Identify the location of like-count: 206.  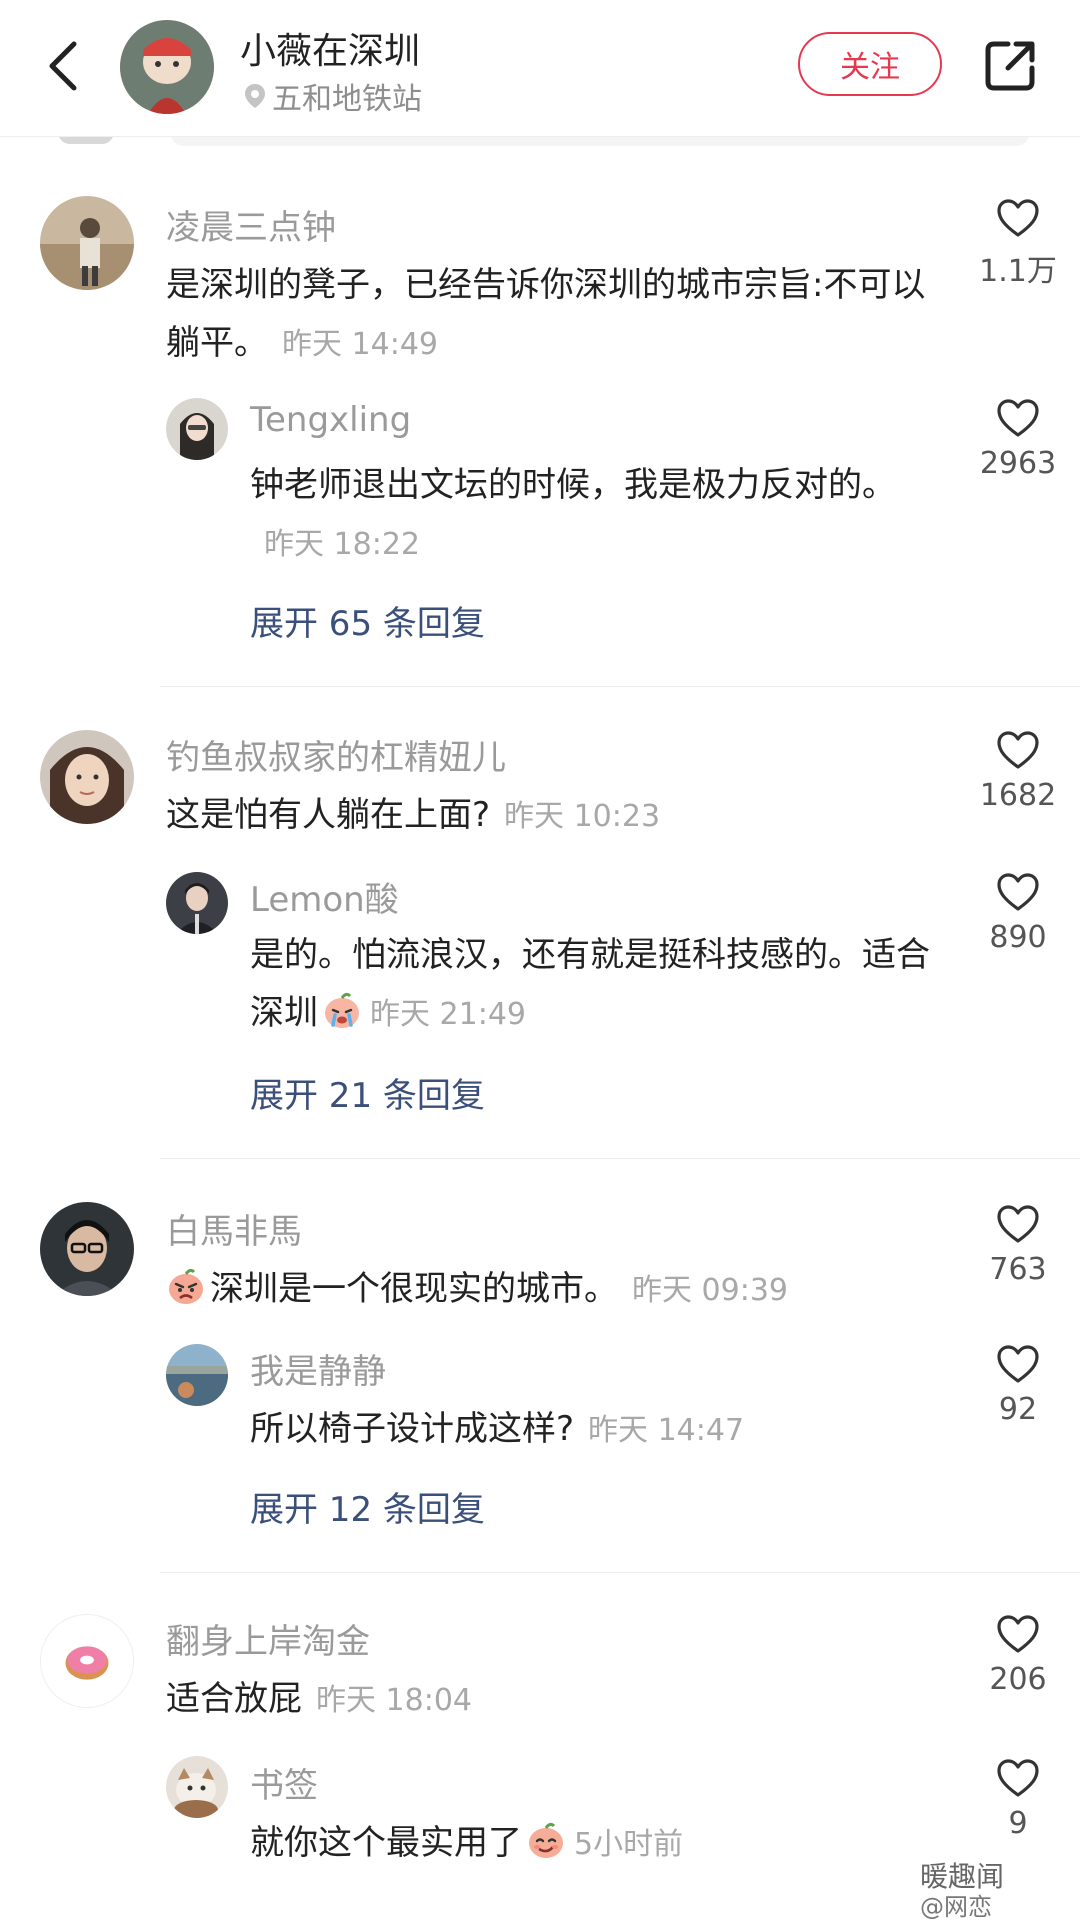
(1018, 1679).